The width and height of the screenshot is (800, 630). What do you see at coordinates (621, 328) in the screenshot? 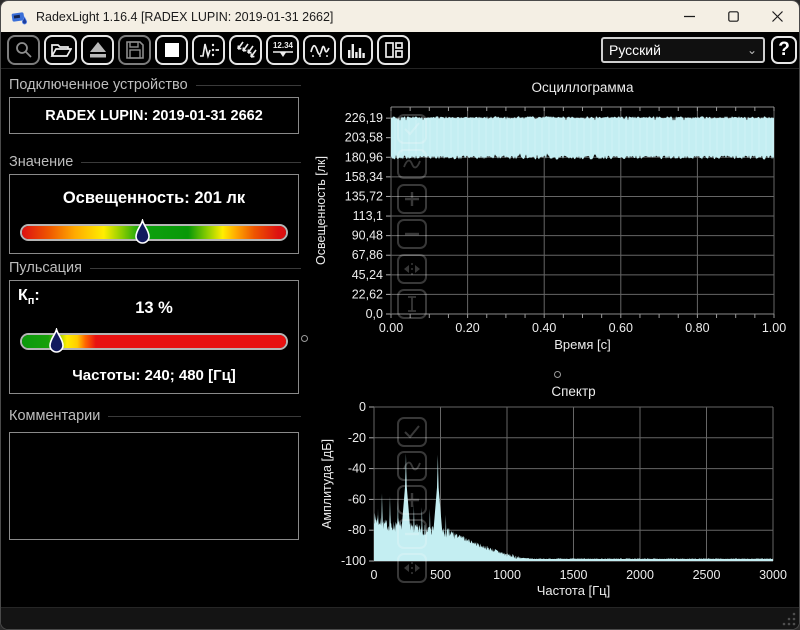
I see `svg-text: 0.60` at bounding box center [621, 328].